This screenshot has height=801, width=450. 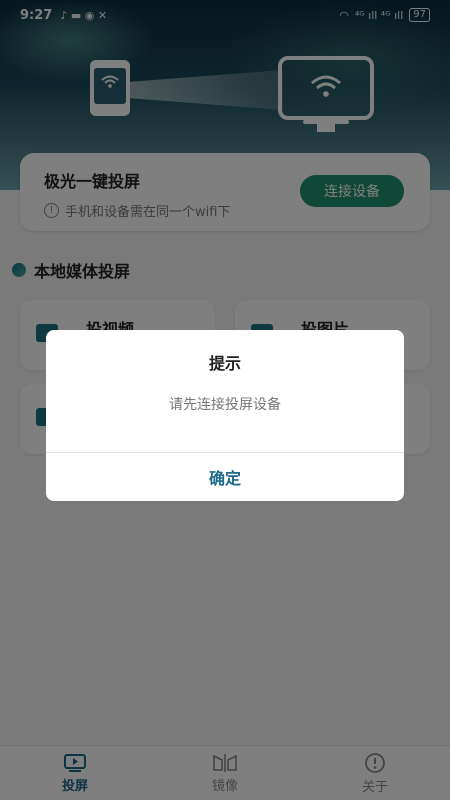 What do you see at coordinates (225, 405) in the screenshot?
I see `dialog-message: 请先连接投屏设备` at bounding box center [225, 405].